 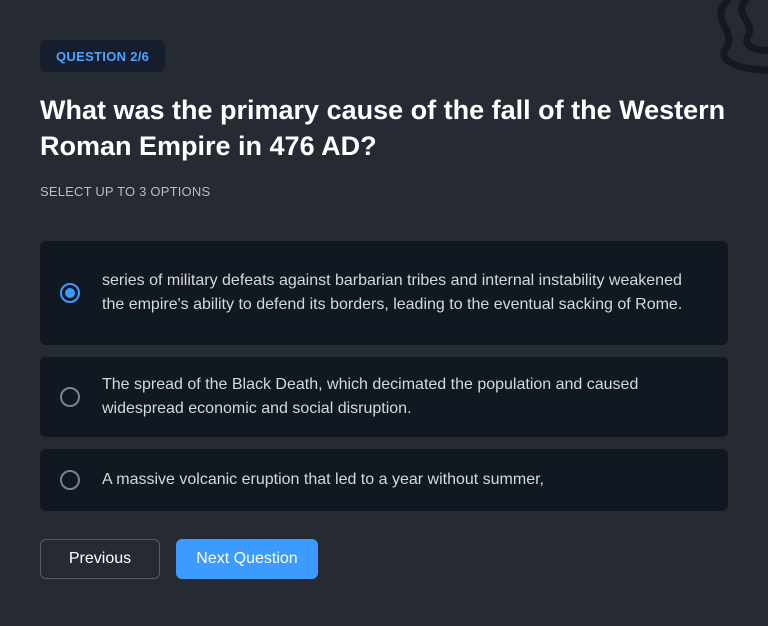 I want to click on question-progress-badge: QUESTION 2/6, so click(x=103, y=56).